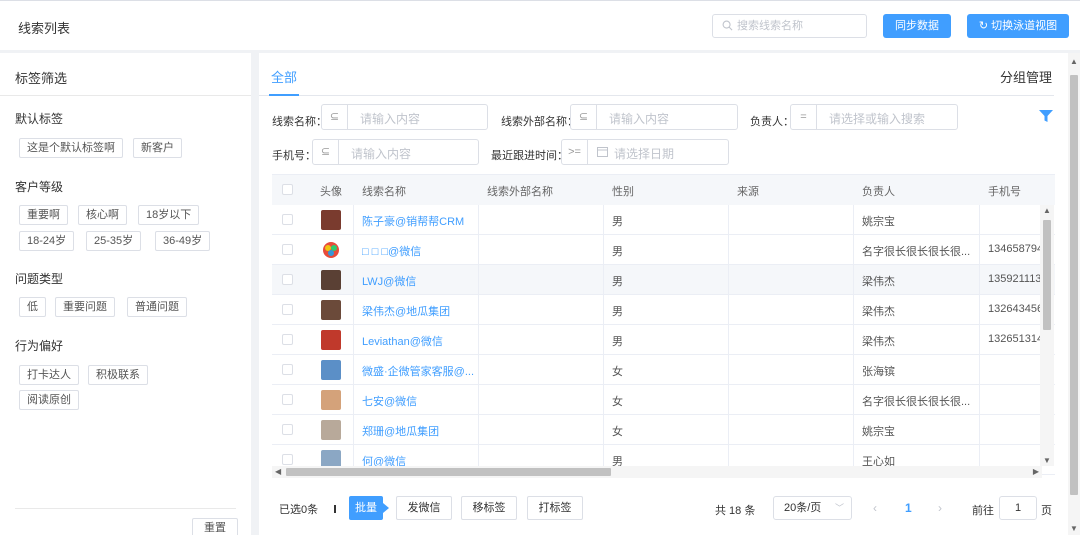 This screenshot has height=535, width=1080. I want to click on owner-filter: = 请选择或输入搜索, so click(874, 117).